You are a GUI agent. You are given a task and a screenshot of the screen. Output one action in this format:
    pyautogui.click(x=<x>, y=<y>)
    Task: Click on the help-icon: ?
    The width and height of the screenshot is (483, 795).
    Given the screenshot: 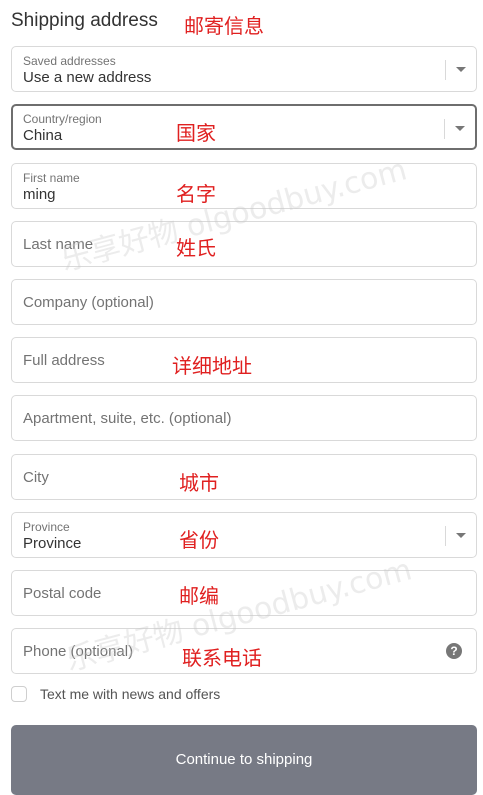 What is the action you would take?
    pyautogui.click(x=454, y=651)
    